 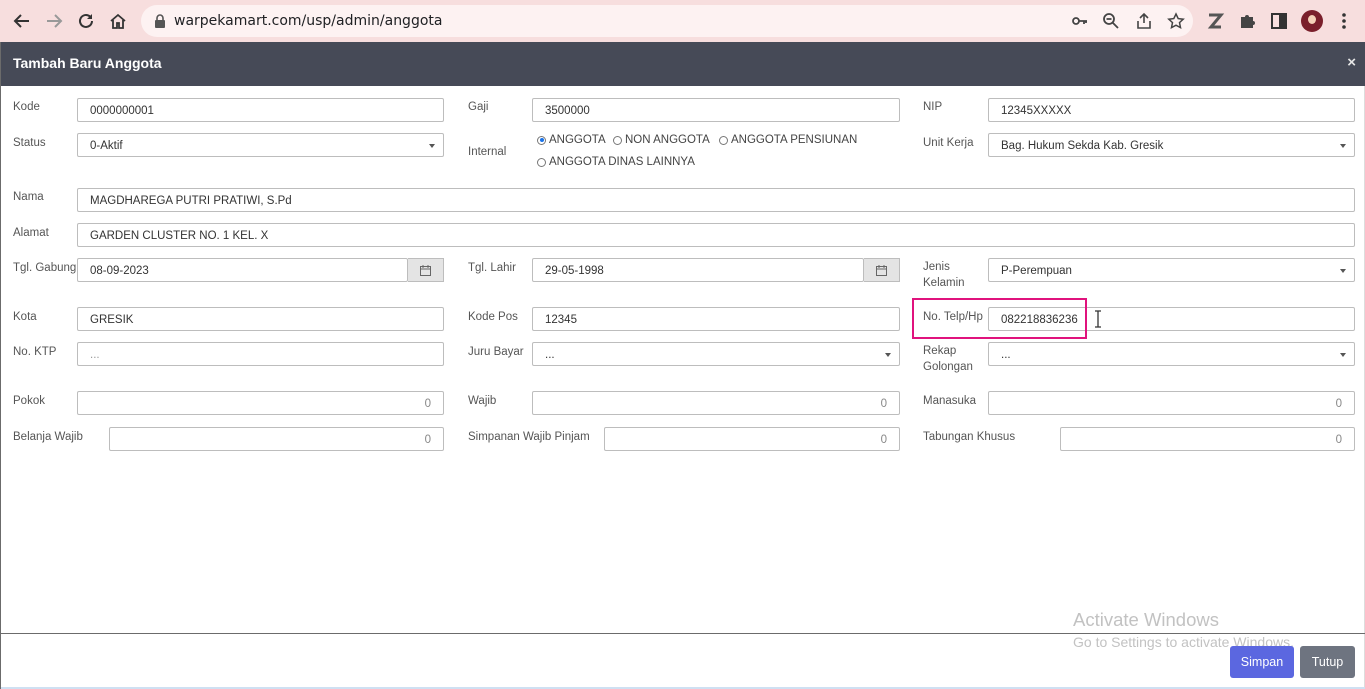 I want to click on kode-label: Kode, so click(x=26, y=107).